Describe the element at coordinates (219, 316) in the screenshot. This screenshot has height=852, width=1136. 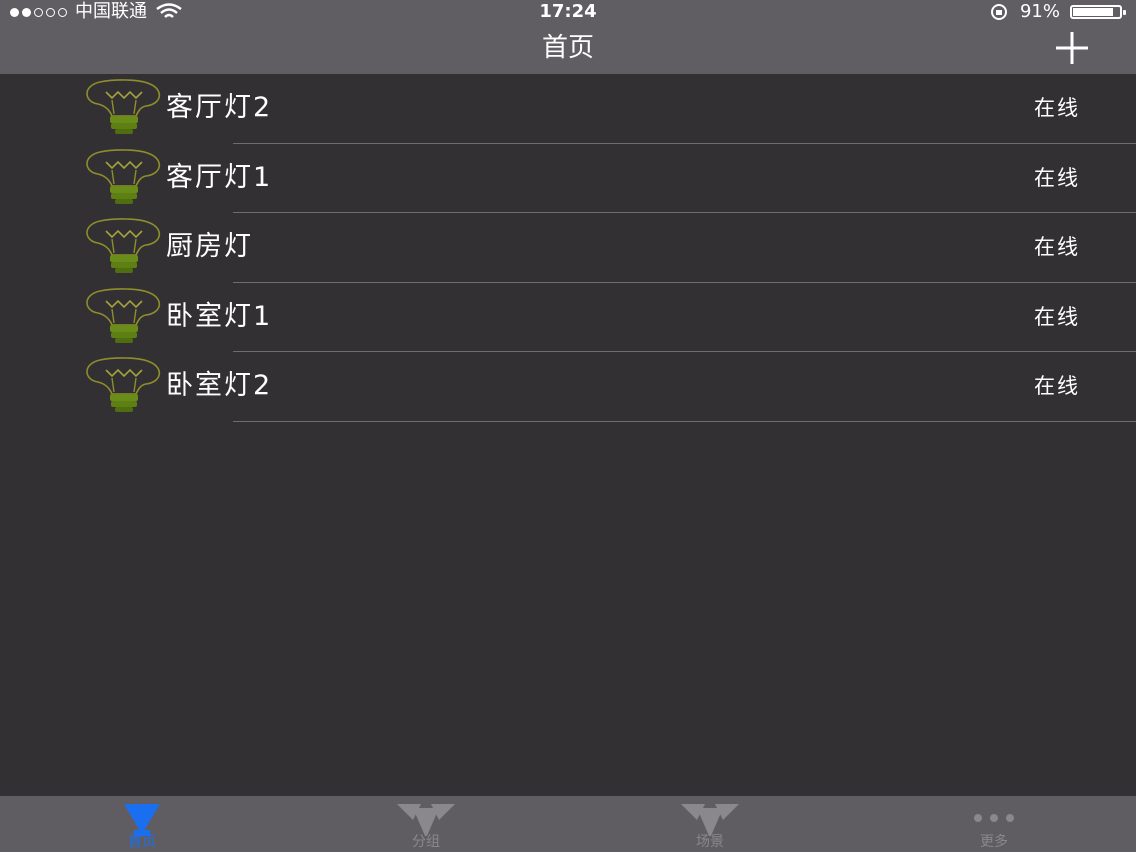
I see `device-name: 卧室灯1` at that location.